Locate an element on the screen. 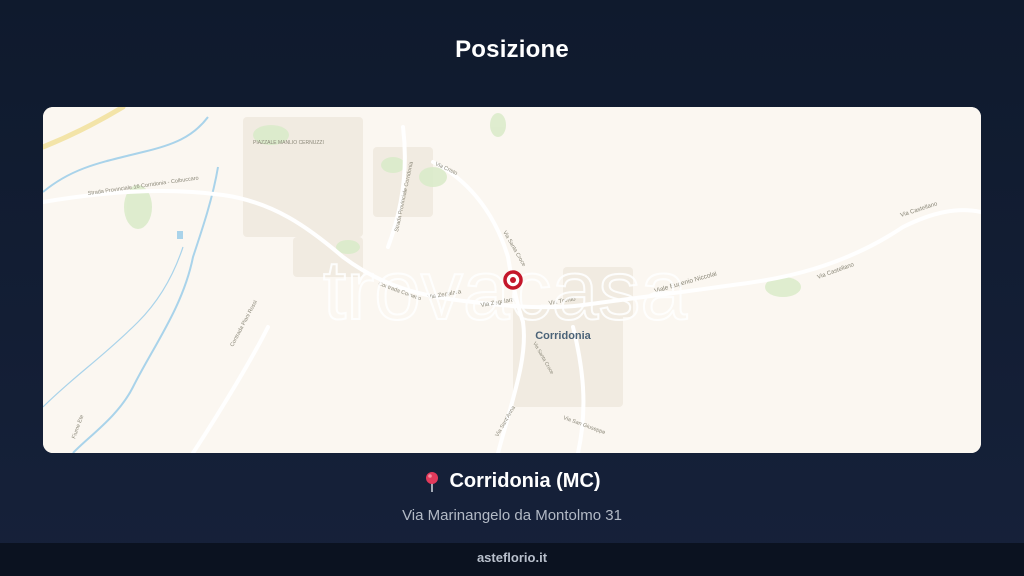  location-heading: Corridonia (MC) is located at coordinates (512, 481).